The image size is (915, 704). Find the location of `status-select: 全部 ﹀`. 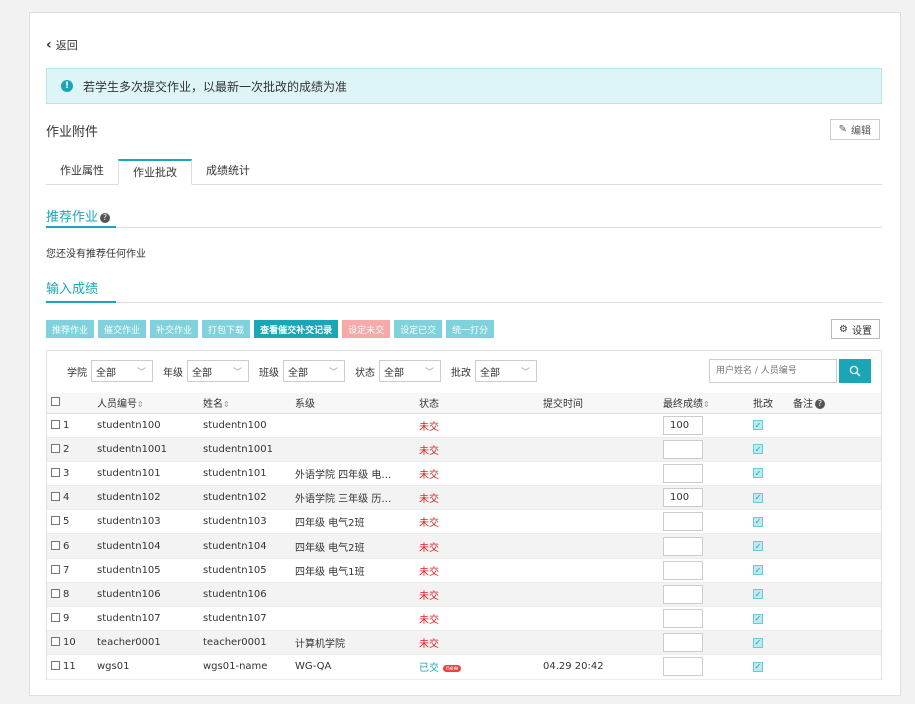

status-select: 全部 ﹀ is located at coordinates (410, 371).